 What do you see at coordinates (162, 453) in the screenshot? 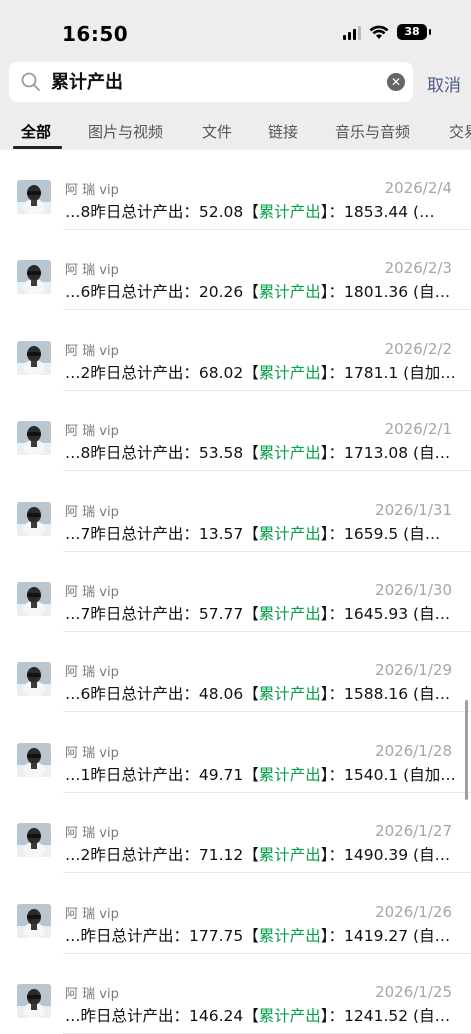
I see `snippet-prefix: …8昨日总计产出：53.58【` at bounding box center [162, 453].